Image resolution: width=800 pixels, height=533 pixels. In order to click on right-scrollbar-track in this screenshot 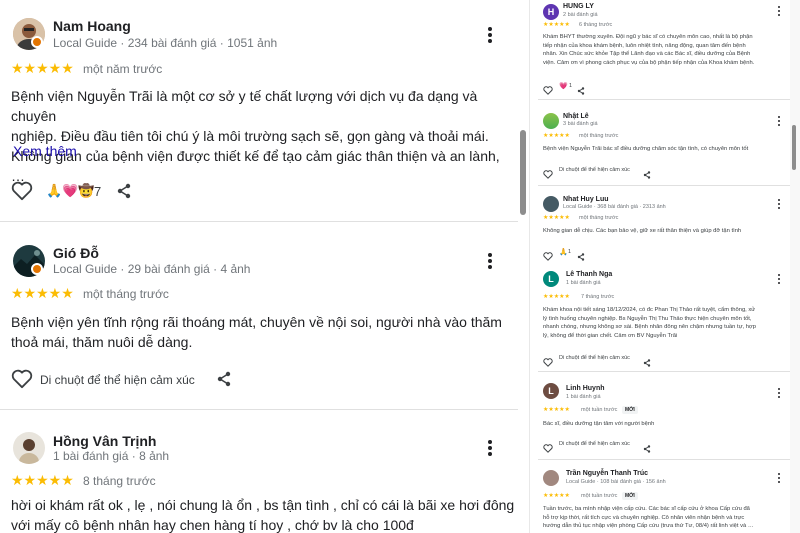, I will do `click(795, 266)`.